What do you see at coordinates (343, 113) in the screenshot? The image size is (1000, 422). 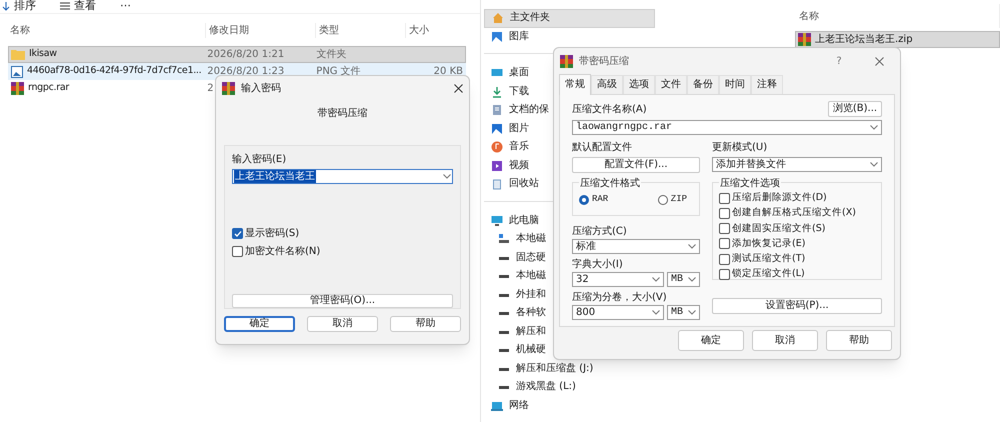 I see `dialog-heading: 带密码压缩` at bounding box center [343, 113].